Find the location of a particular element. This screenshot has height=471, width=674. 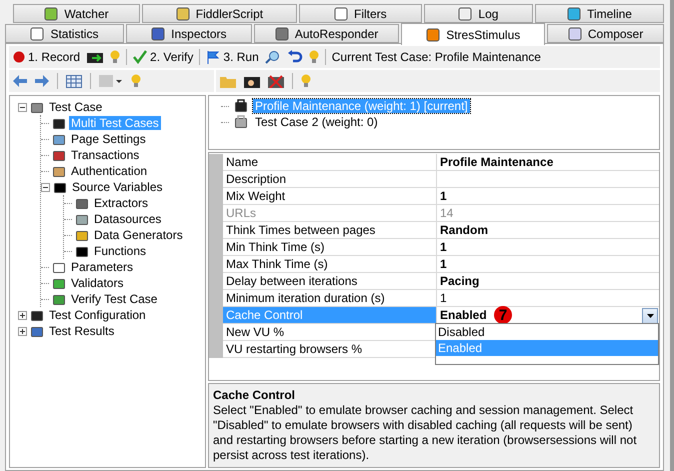

grid-icon is located at coordinates (74, 81).